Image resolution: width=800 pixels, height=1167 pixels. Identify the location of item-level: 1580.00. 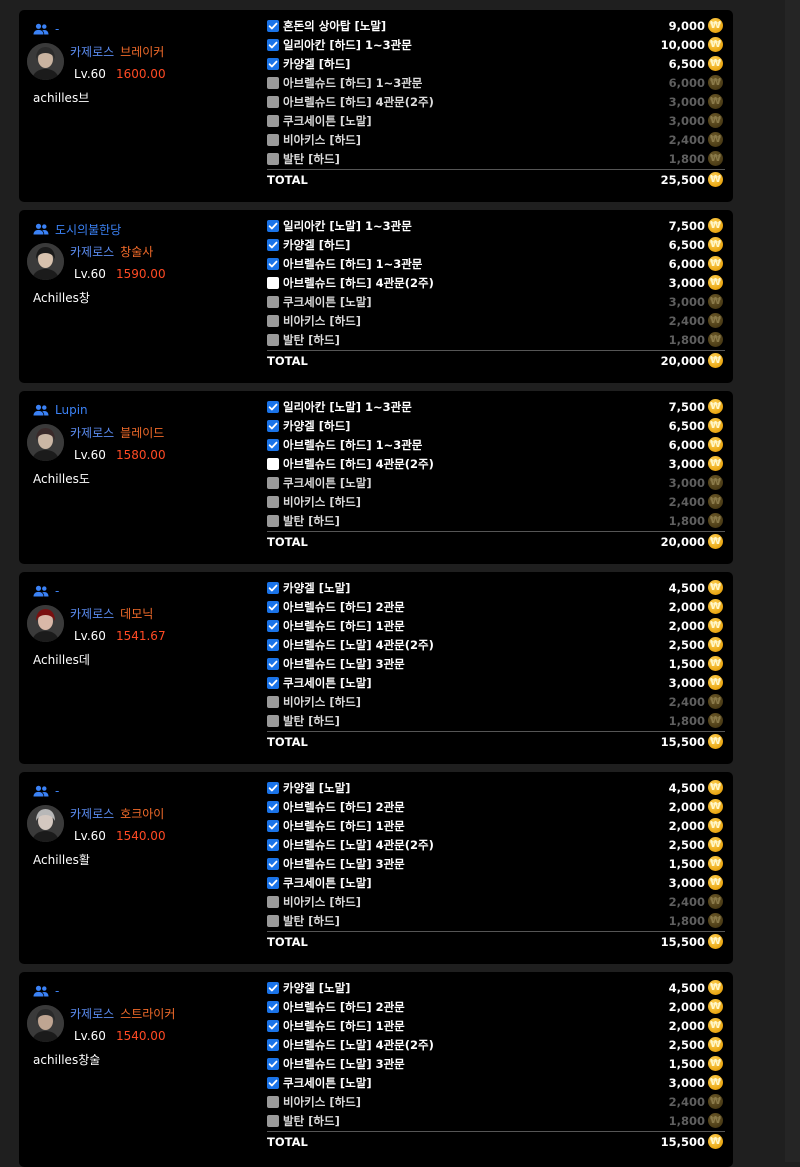
(140, 455).